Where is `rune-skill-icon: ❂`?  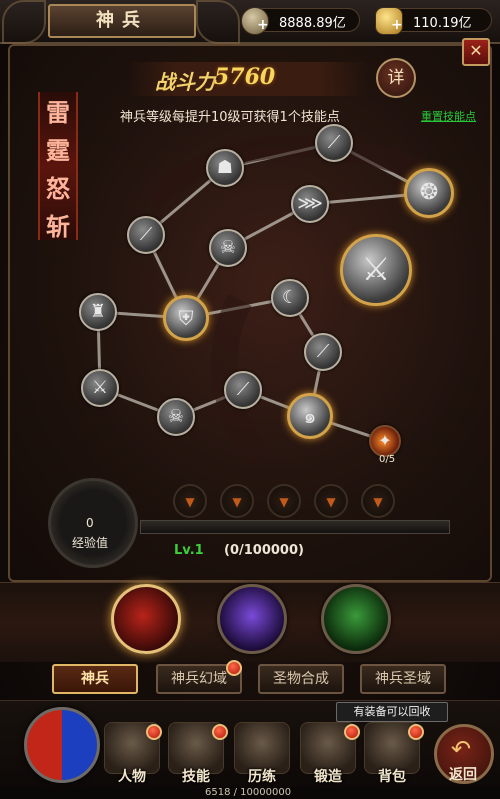
rune-skill-icon: ❂ is located at coordinates (429, 192).